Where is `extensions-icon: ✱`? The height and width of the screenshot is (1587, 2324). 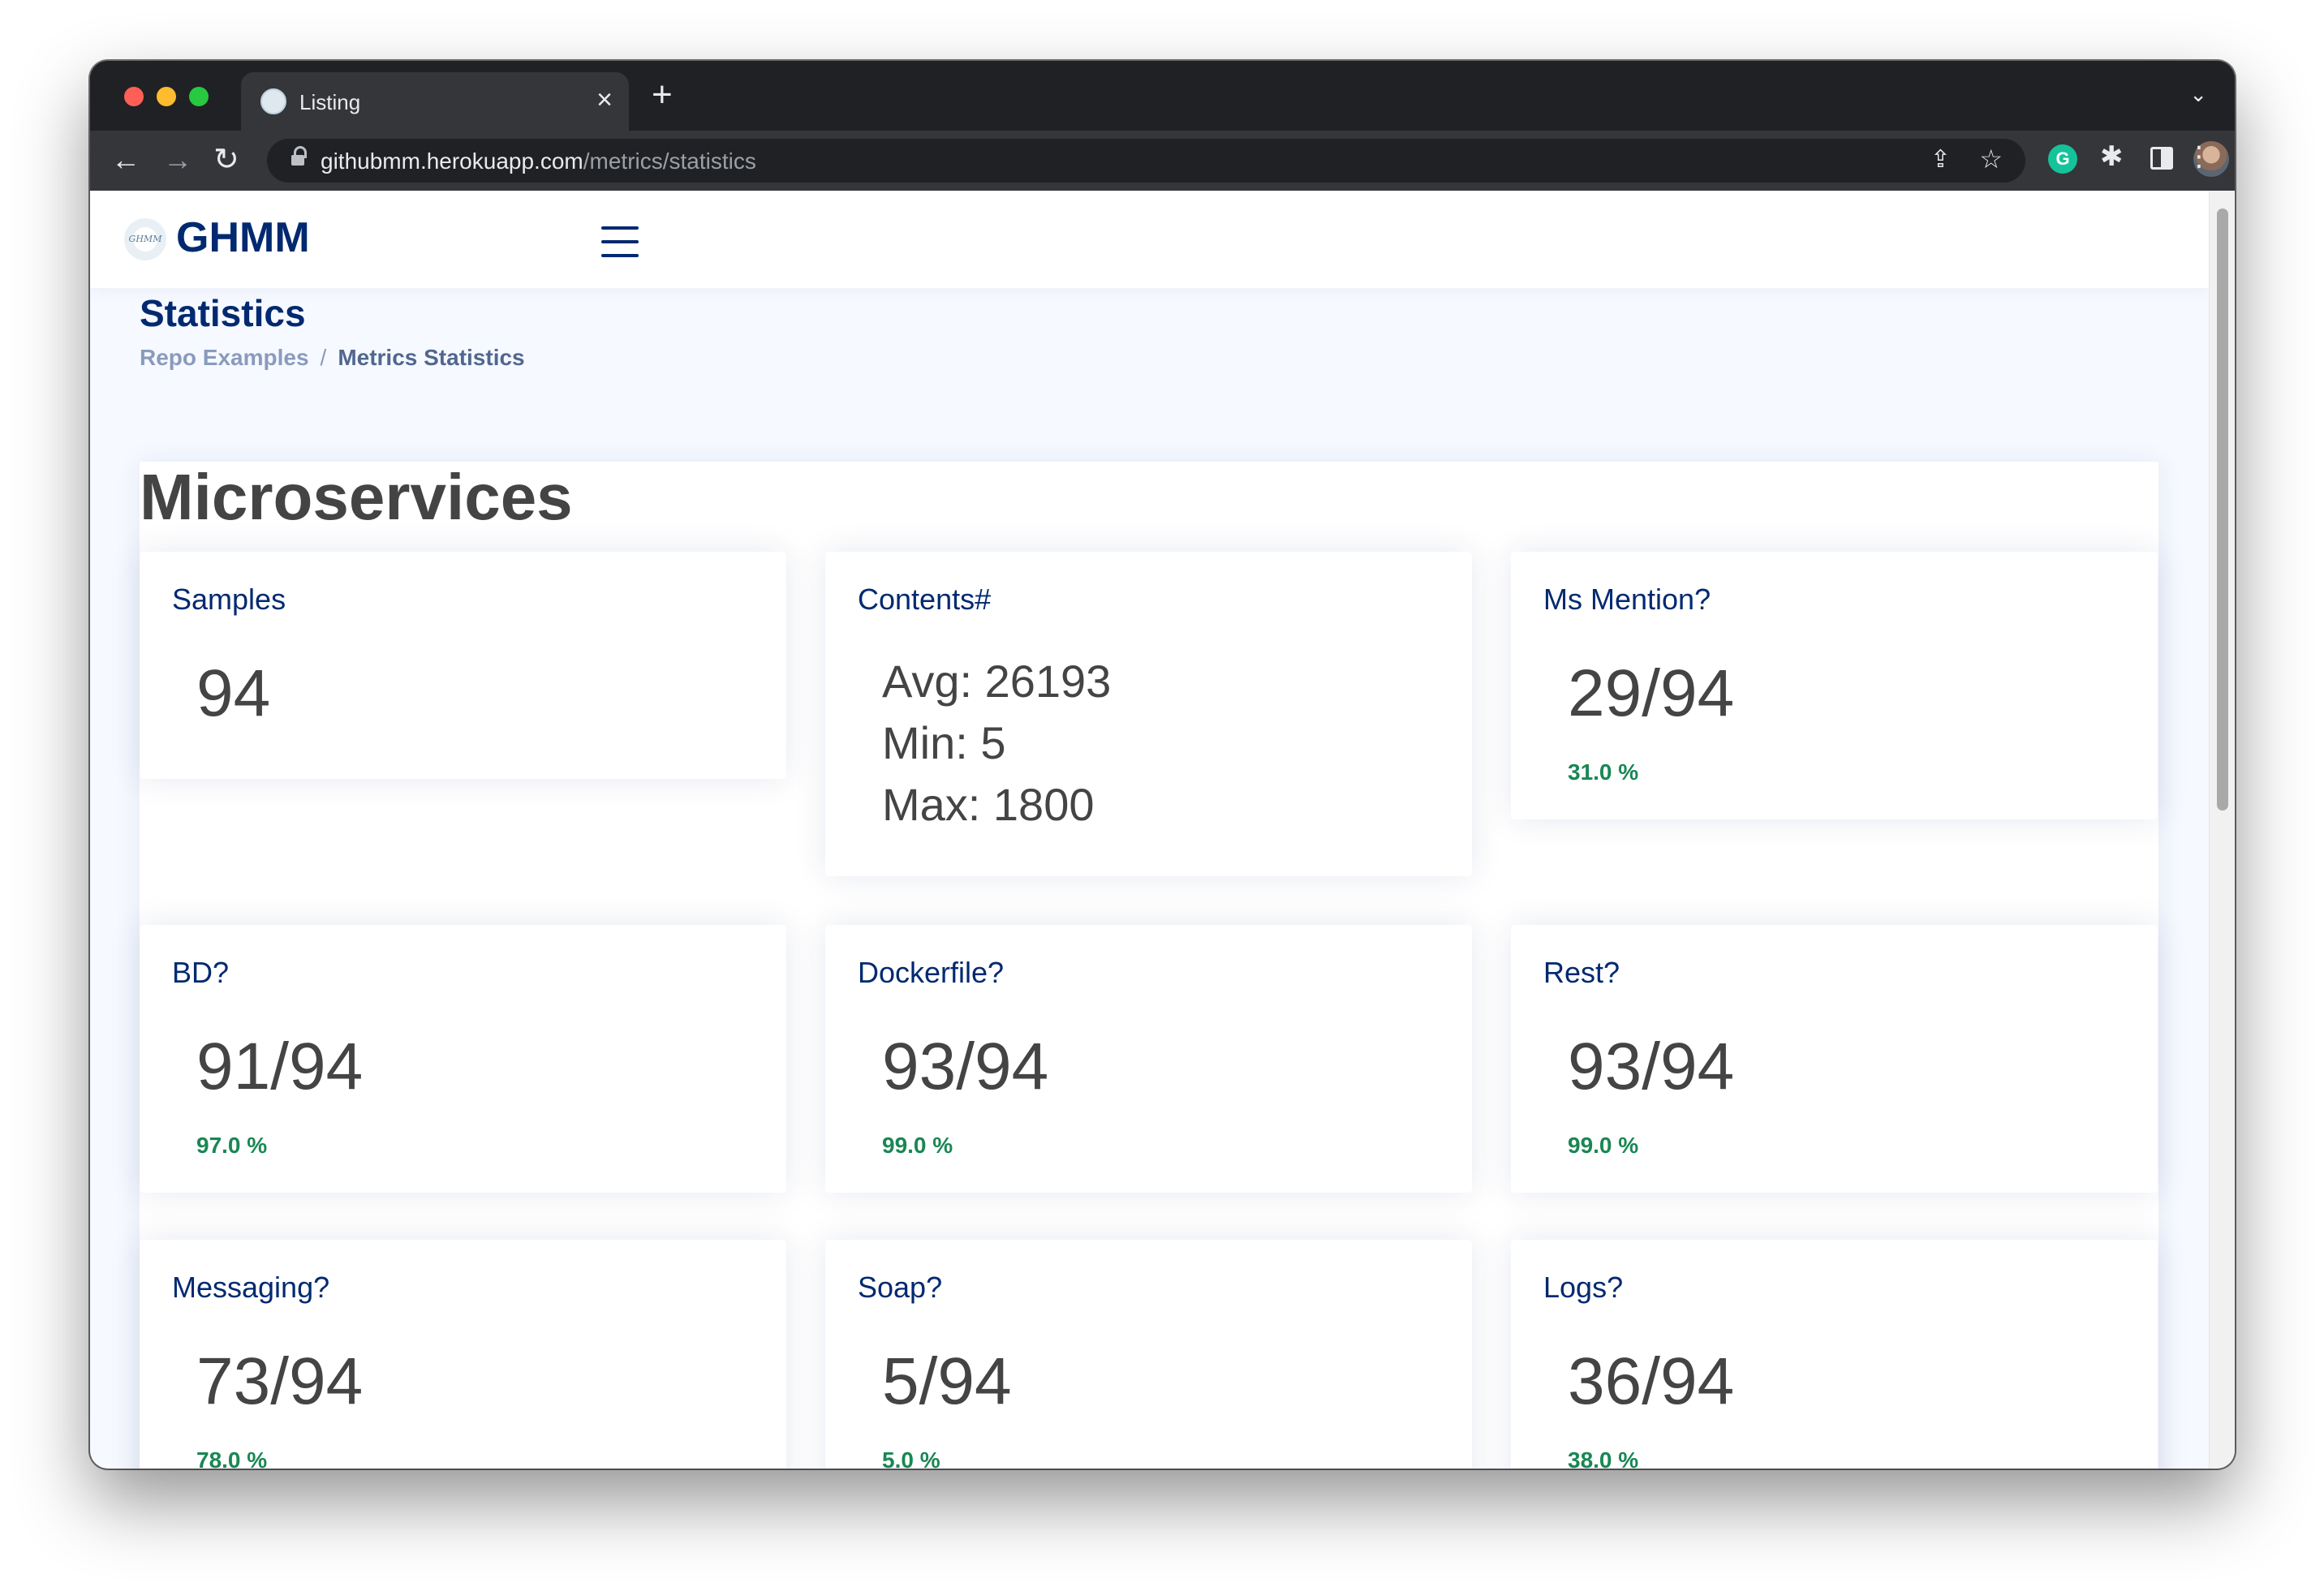
extensions-icon: ✱ is located at coordinates (2112, 156).